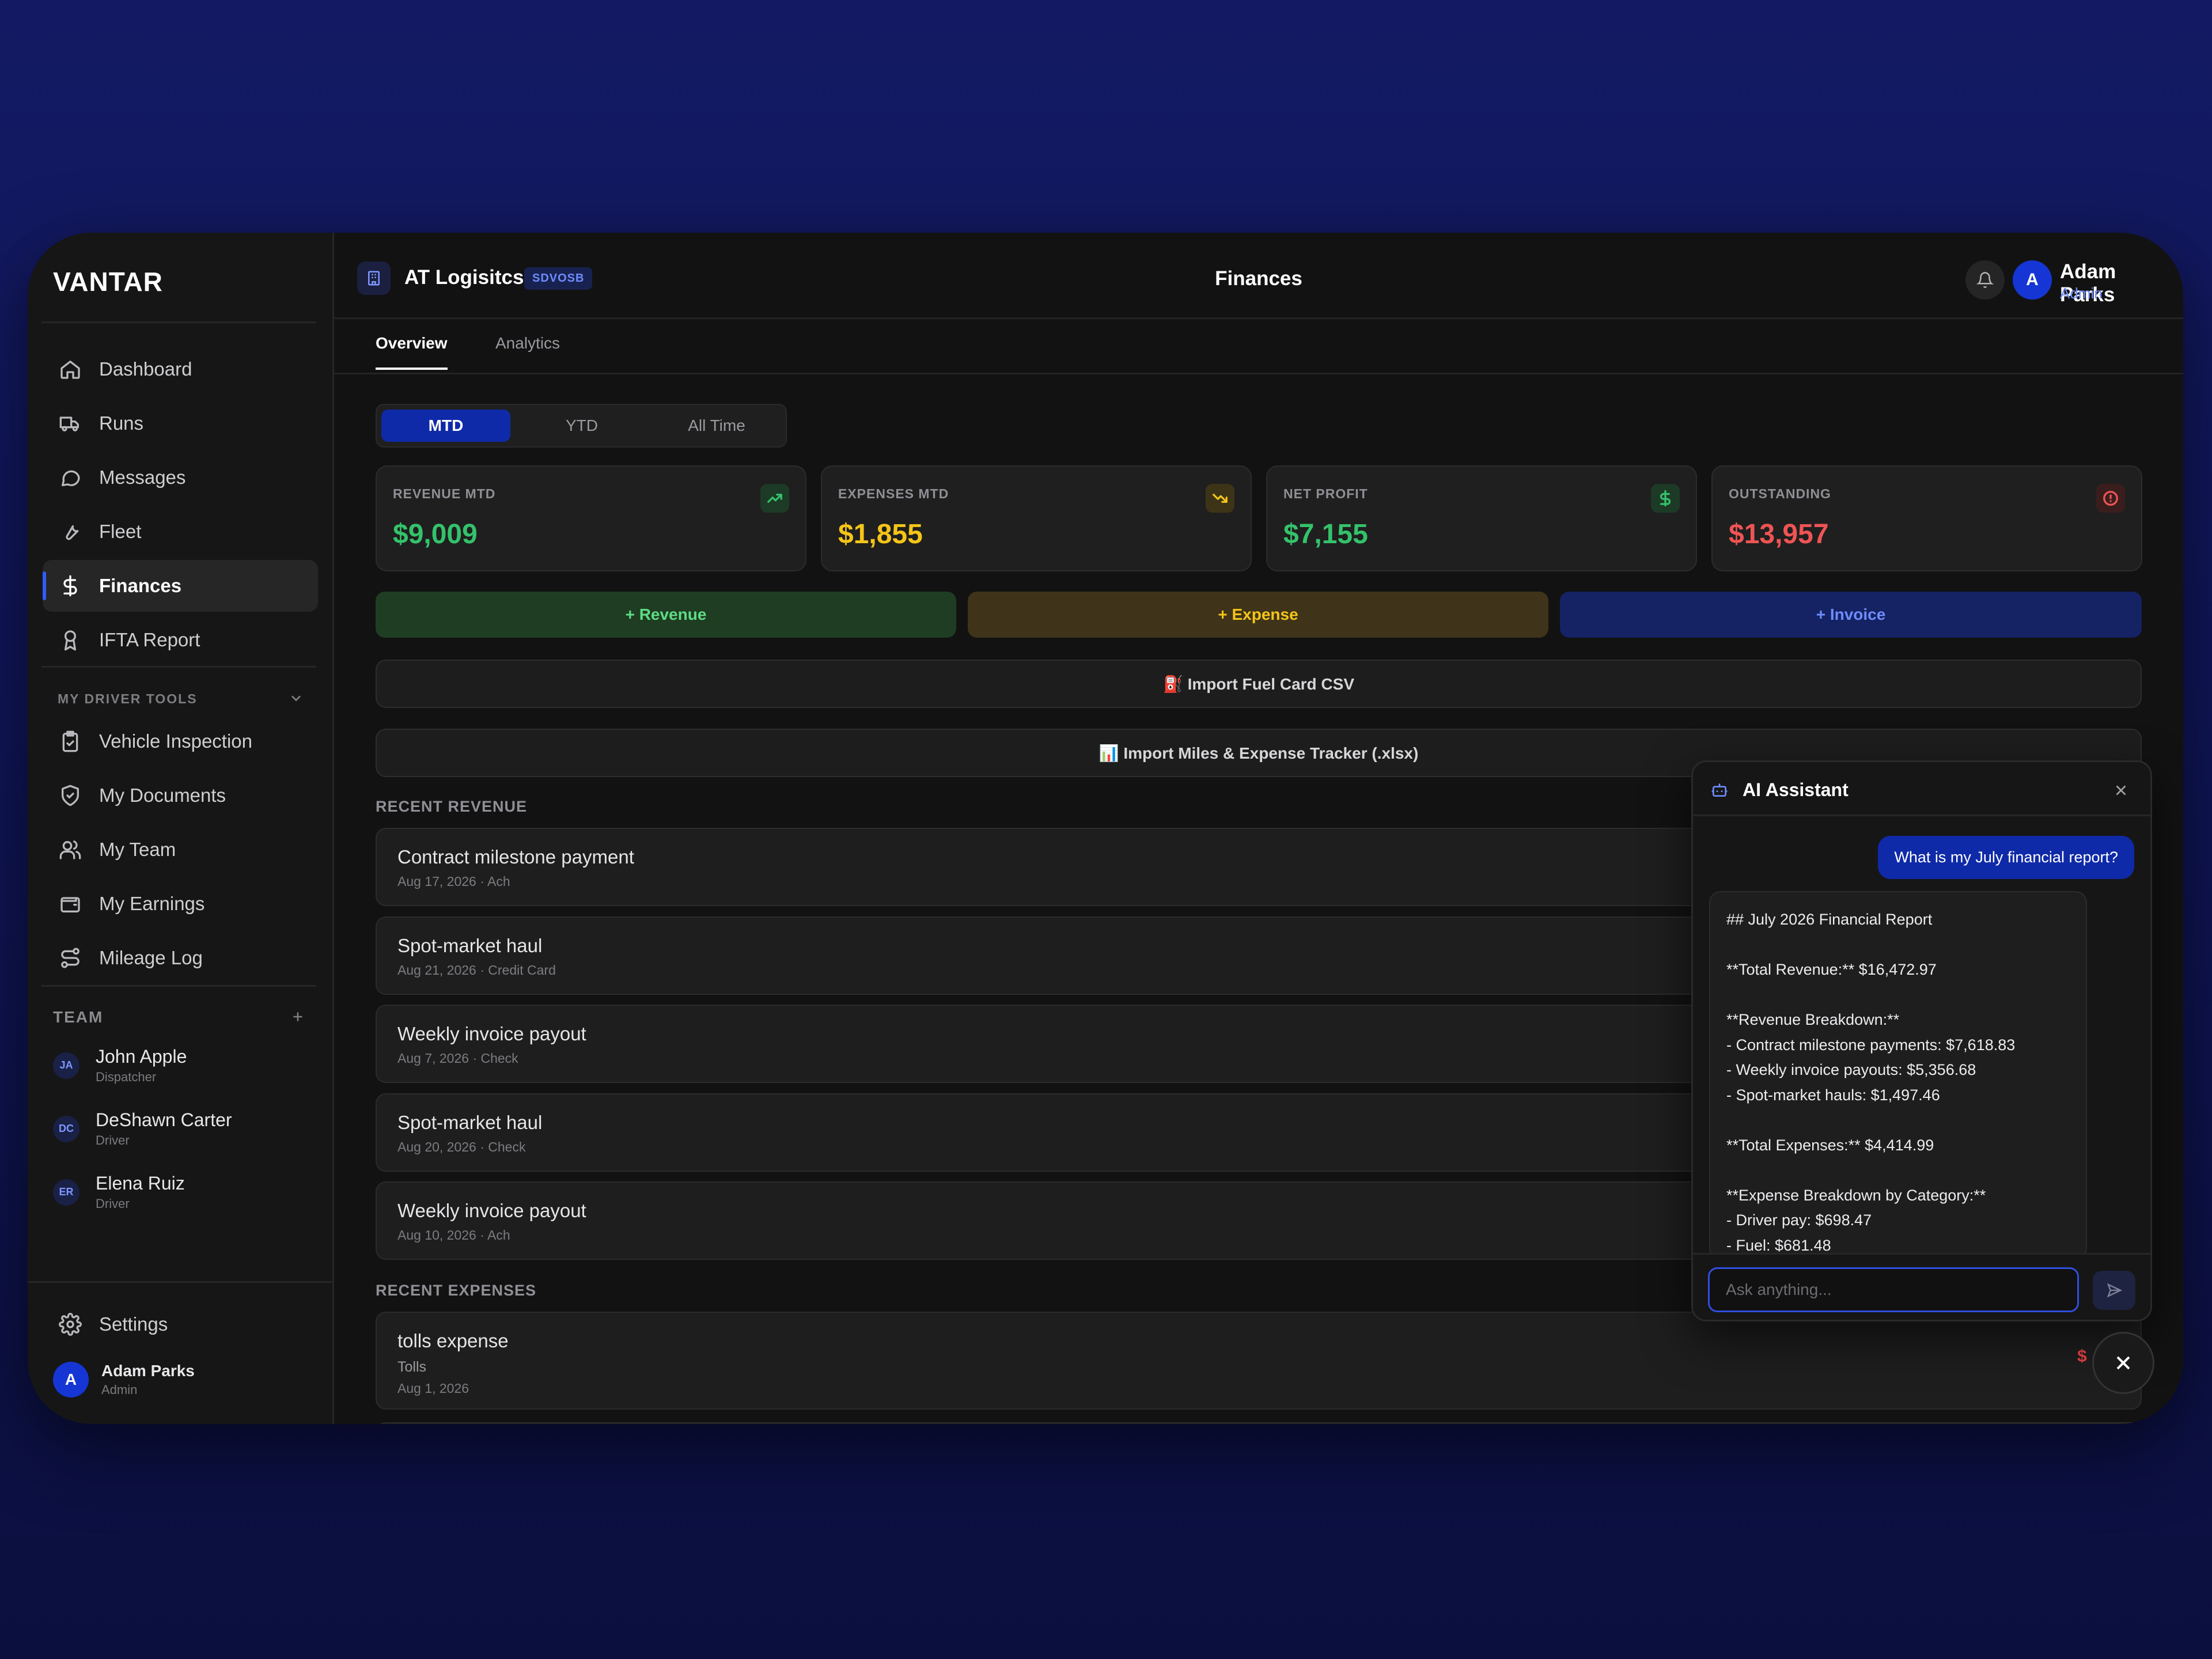 The image size is (2212, 1659). I want to click on row-date: Aug 1, 2026, so click(433, 1388).